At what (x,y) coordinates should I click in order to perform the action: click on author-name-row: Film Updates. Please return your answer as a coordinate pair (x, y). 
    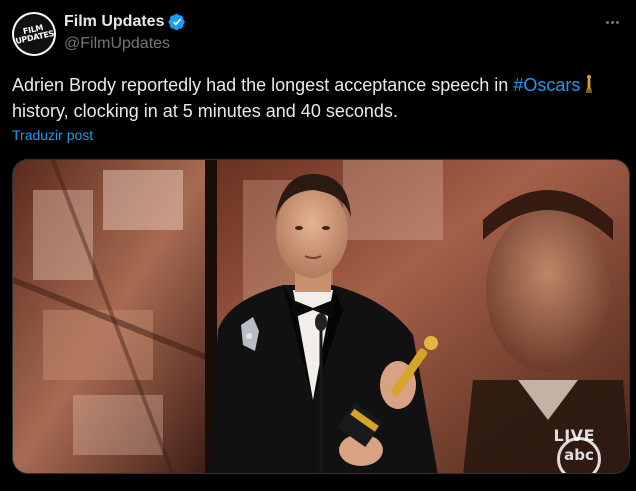
    Looking at the image, I should click on (125, 22).